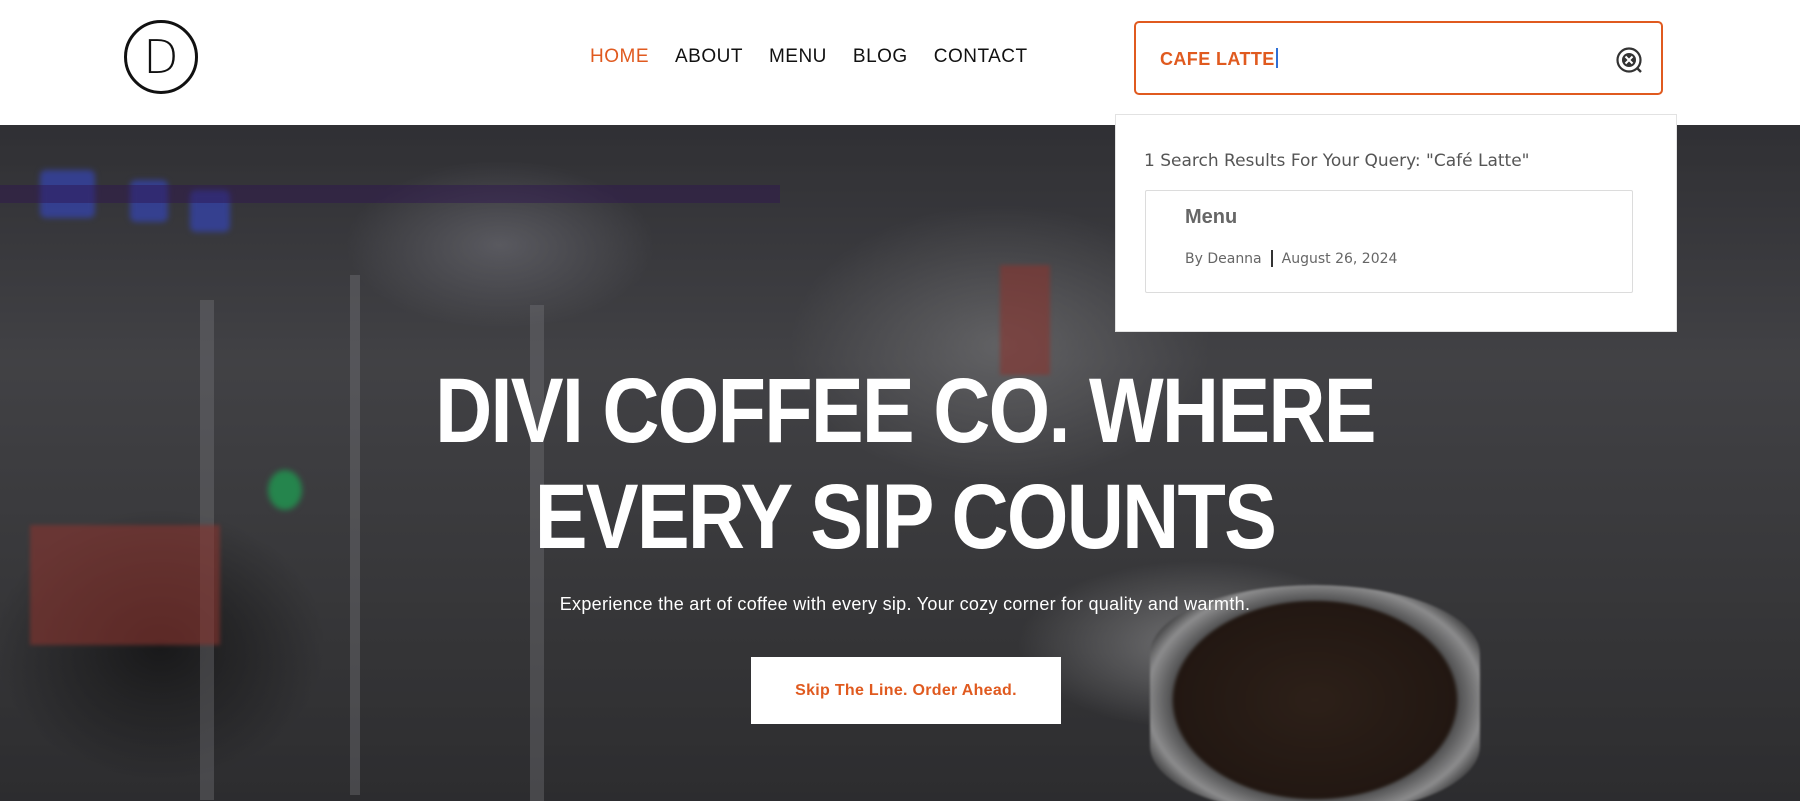  I want to click on hero-title-line-1: DIVI COFFEE CO. WHERE, so click(905, 411).